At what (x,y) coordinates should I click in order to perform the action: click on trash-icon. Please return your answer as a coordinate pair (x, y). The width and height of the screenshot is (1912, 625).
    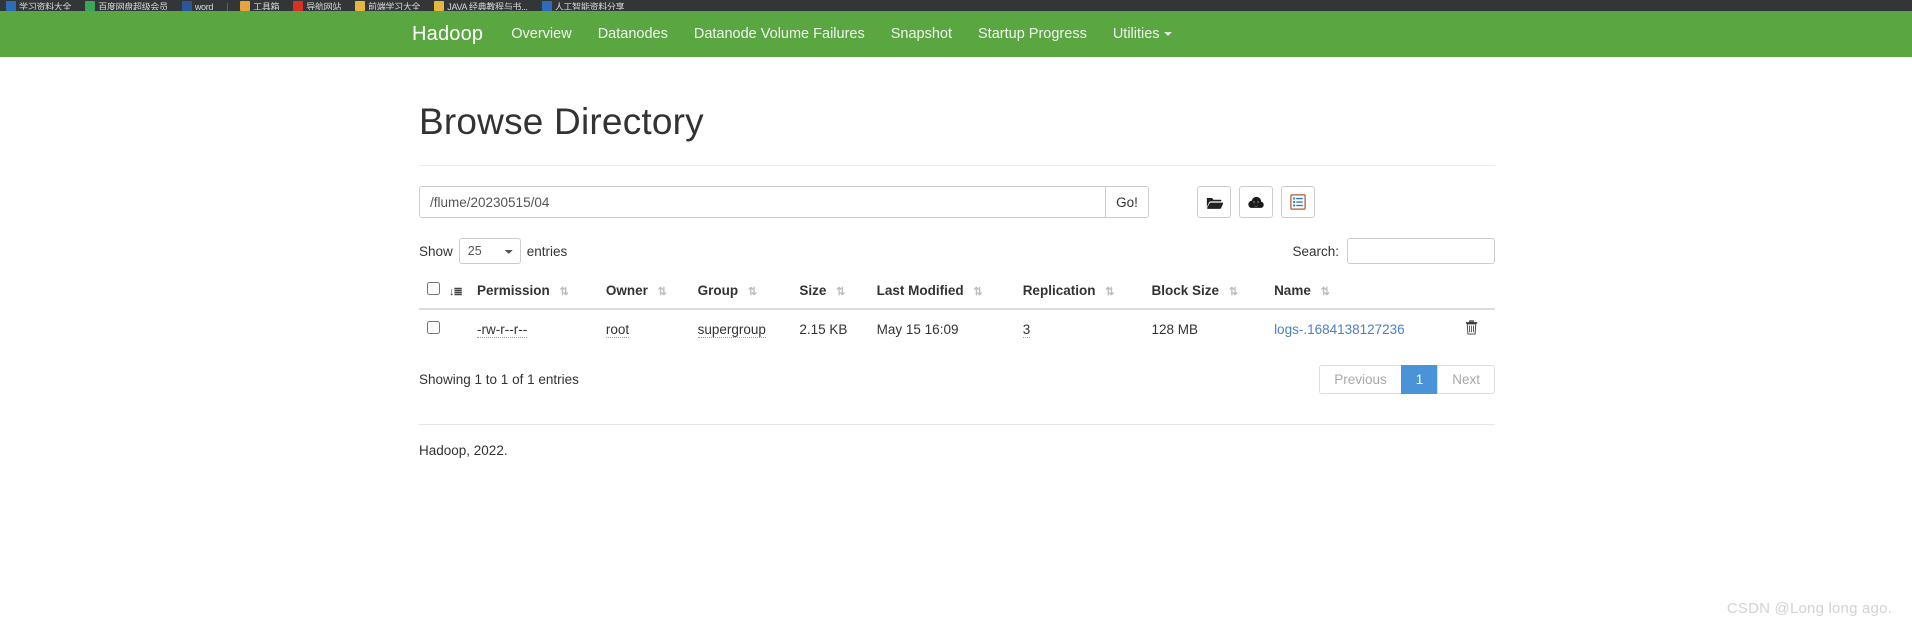
    Looking at the image, I should click on (1471, 327).